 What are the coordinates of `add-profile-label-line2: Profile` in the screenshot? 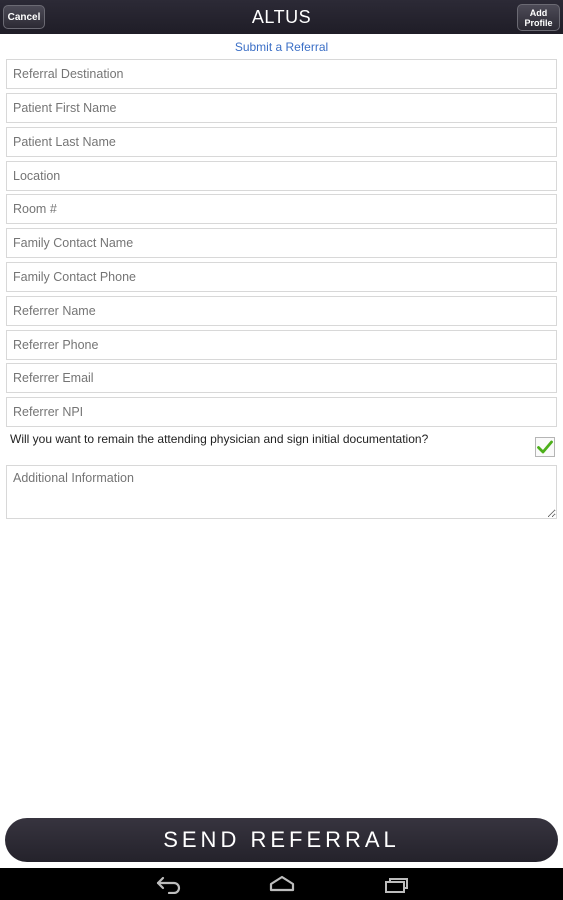 It's located at (538, 22).